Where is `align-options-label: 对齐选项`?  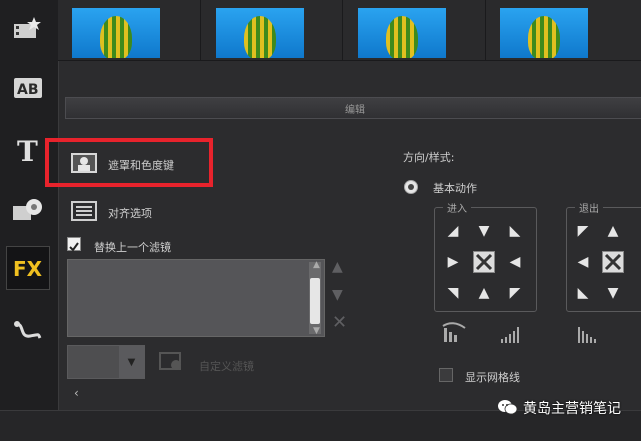 align-options-label: 对齐选项 is located at coordinates (130, 213).